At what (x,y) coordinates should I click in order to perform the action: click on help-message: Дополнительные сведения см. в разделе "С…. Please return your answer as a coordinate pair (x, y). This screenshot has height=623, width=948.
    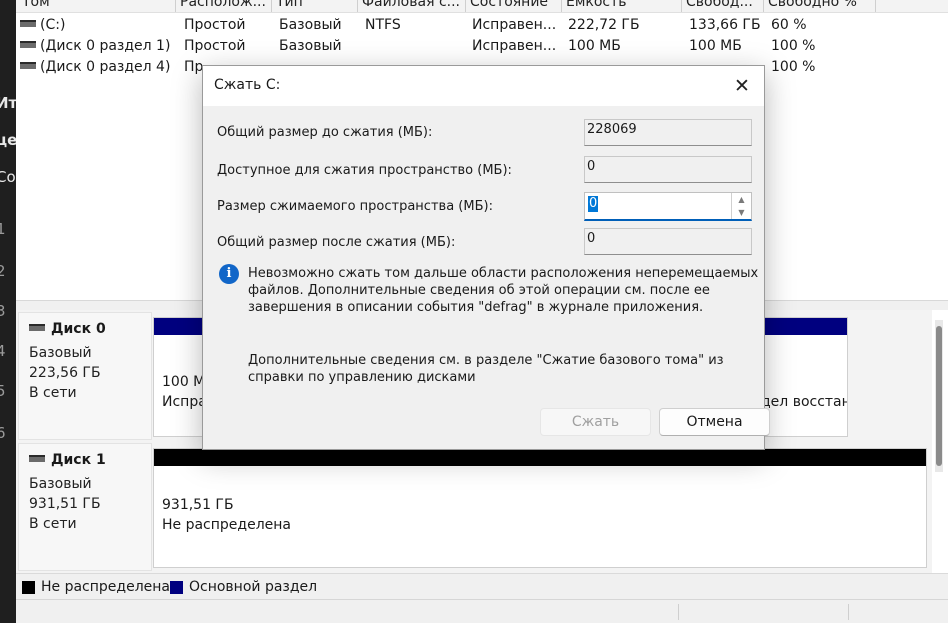
    Looking at the image, I should click on (486, 369).